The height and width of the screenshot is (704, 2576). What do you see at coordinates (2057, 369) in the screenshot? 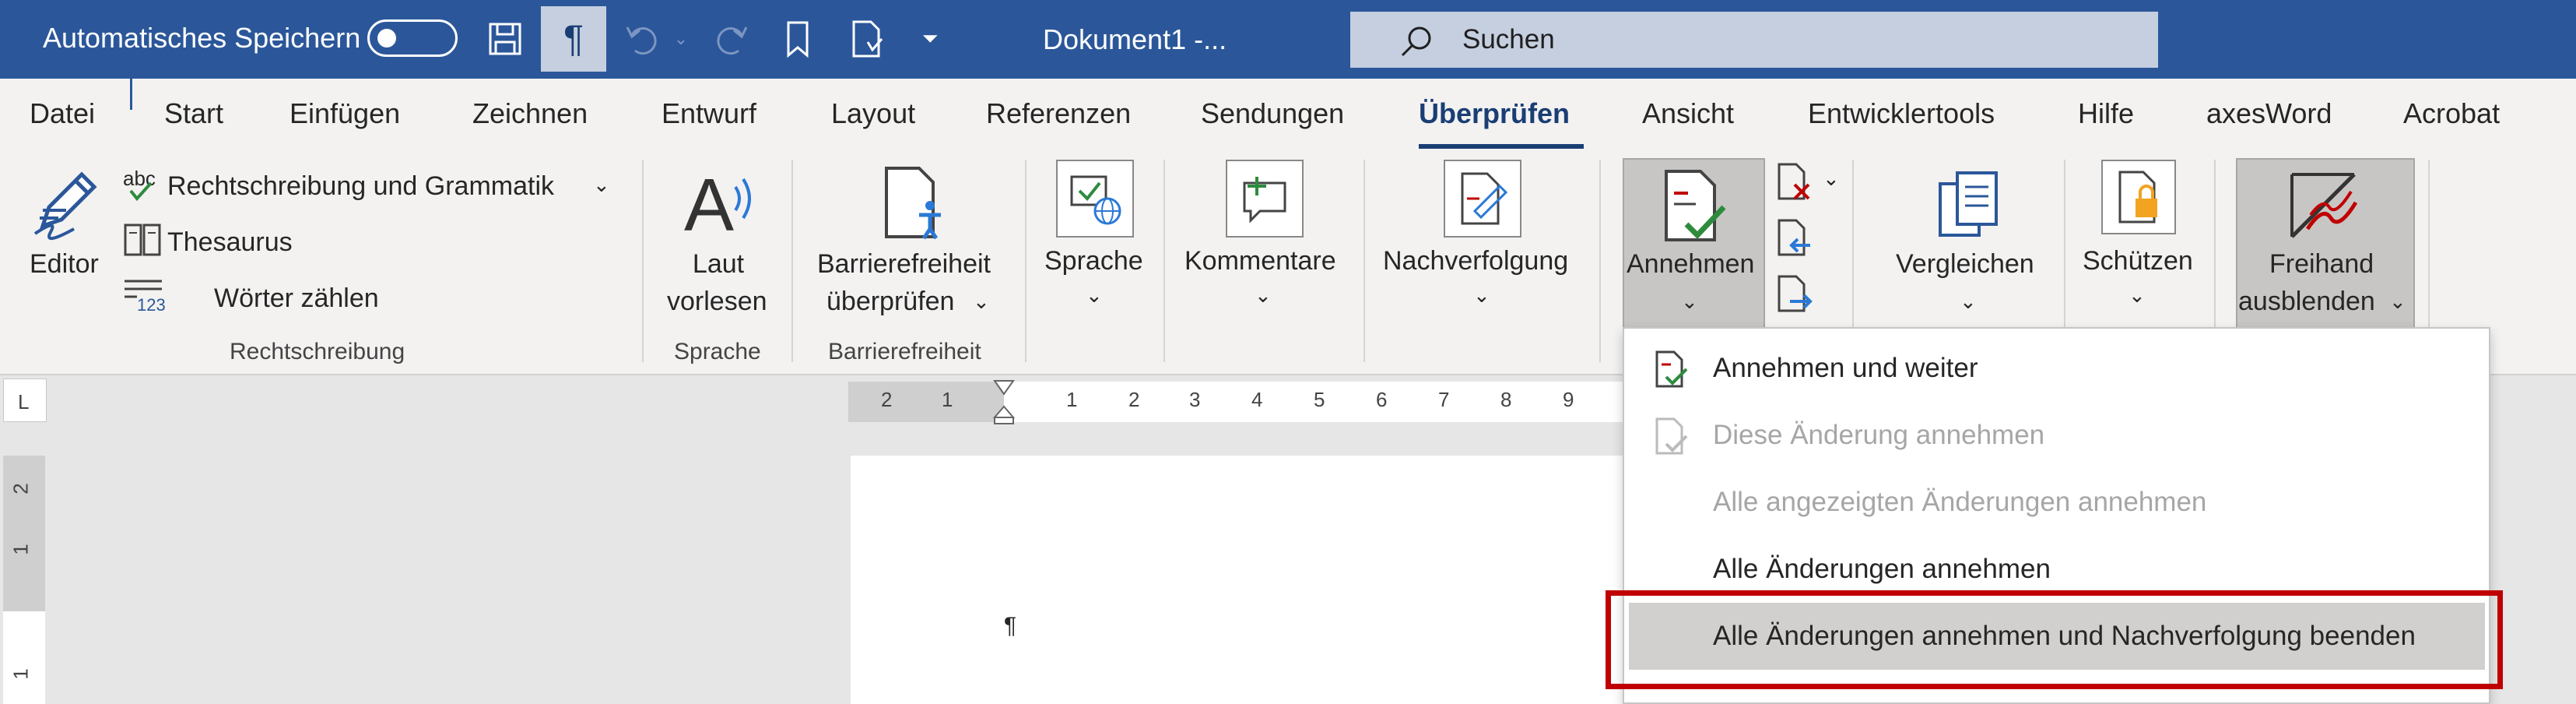
I see `menu-item-accept-and-next: Annehmen und weiter` at bounding box center [2057, 369].